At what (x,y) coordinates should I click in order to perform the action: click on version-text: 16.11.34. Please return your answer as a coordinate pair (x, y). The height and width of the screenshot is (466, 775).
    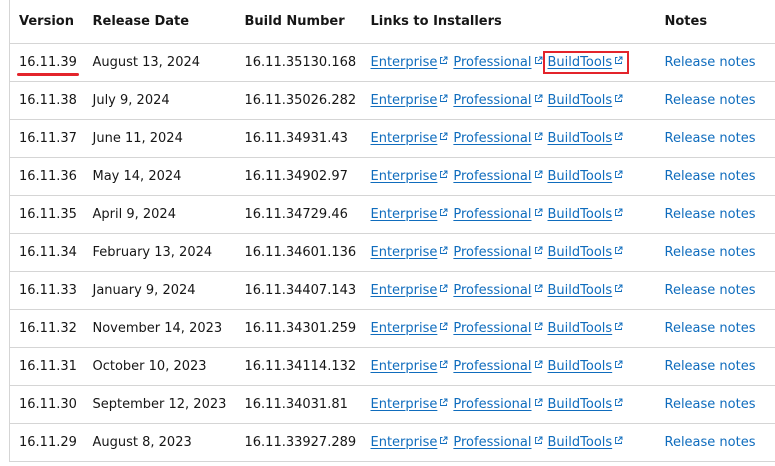
    Looking at the image, I should click on (48, 252).